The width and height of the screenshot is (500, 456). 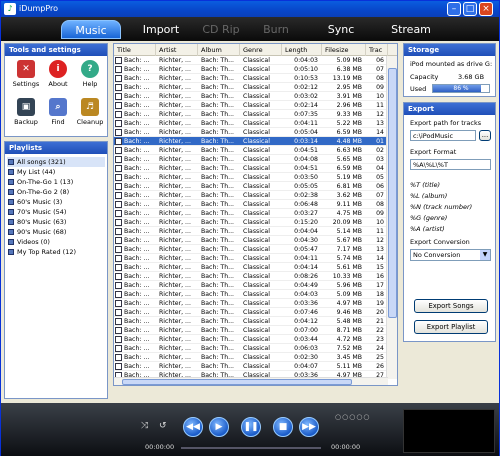 I want to click on close-button: ×, so click(x=486, y=9).